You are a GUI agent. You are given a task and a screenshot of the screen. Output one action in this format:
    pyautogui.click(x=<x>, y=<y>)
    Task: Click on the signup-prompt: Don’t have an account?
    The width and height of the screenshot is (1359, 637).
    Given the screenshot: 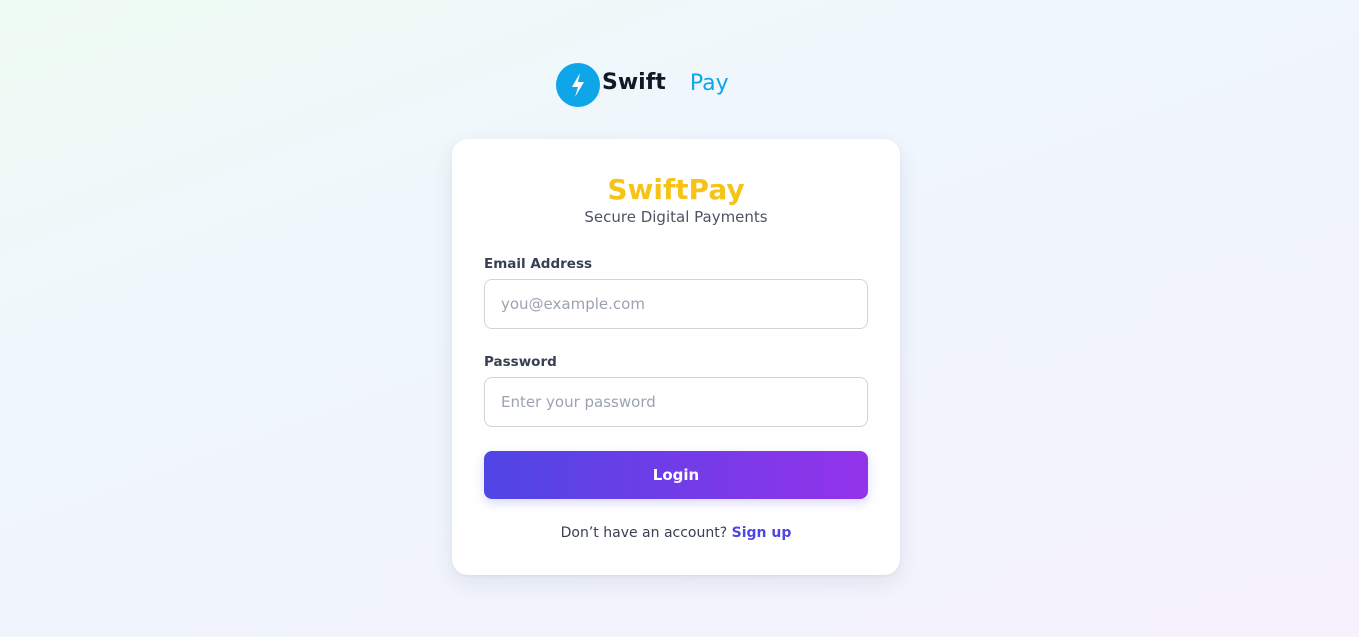 What is the action you would take?
    pyautogui.click(x=644, y=533)
    